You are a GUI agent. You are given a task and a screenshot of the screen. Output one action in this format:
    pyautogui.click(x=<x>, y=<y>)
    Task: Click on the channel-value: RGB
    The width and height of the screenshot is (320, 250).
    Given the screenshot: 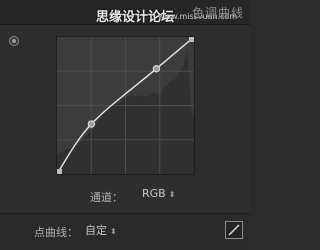 What is the action you would take?
    pyautogui.click(x=154, y=193)
    